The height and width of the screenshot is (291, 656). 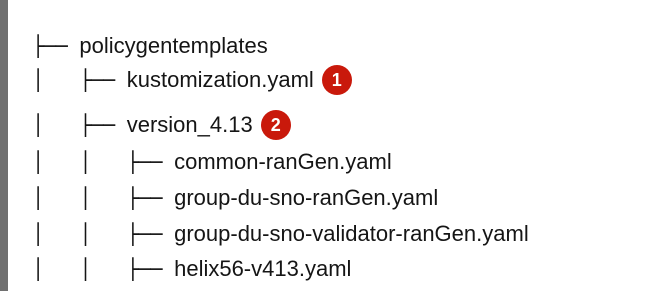 I want to click on tree-row-kustomization: │ ├── kustomization.yaml 1, so click(x=192, y=80).